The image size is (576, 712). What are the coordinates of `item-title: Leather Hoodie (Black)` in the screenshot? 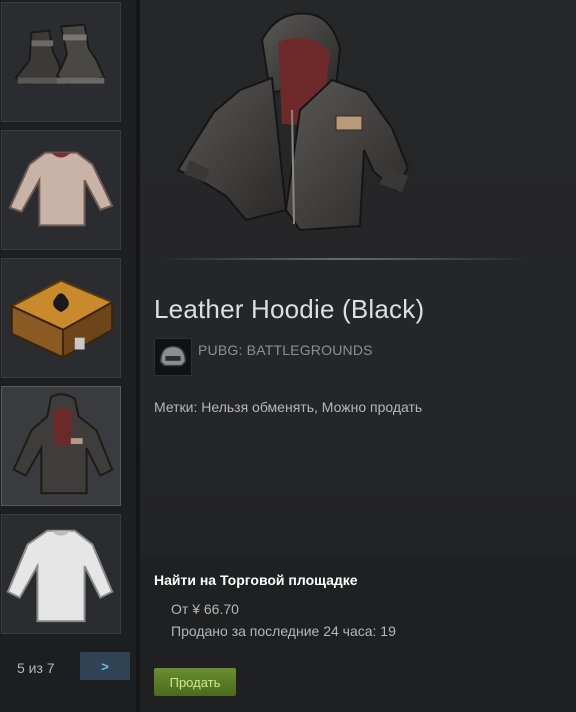 It's located at (289, 309).